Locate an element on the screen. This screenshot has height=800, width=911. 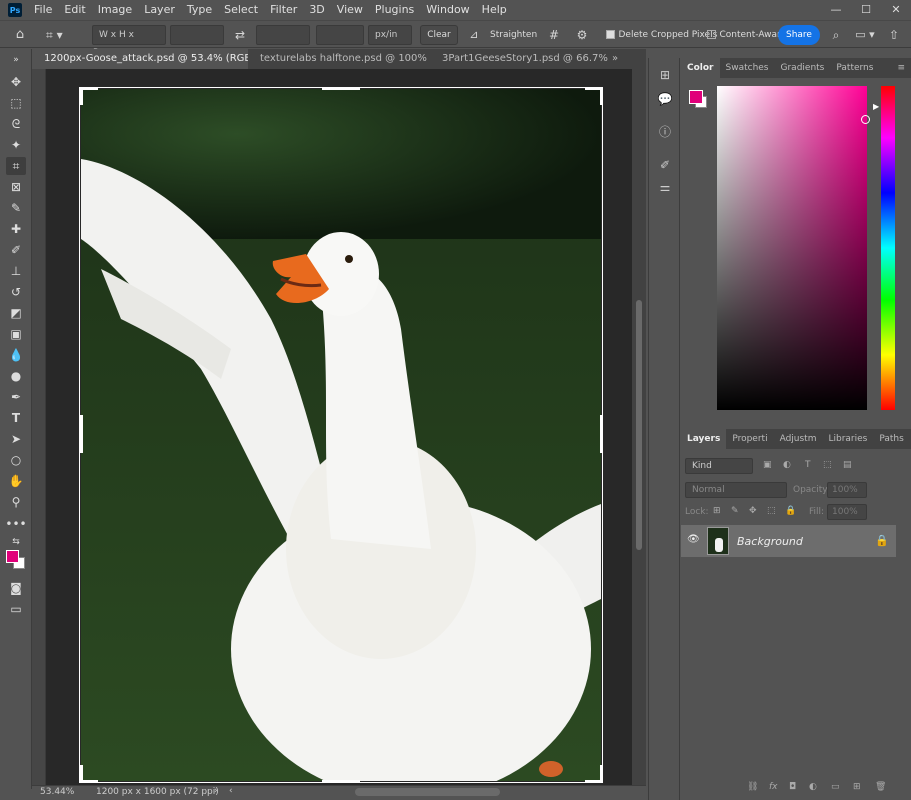
tab-layers: Layers is located at coordinates (704, 439).